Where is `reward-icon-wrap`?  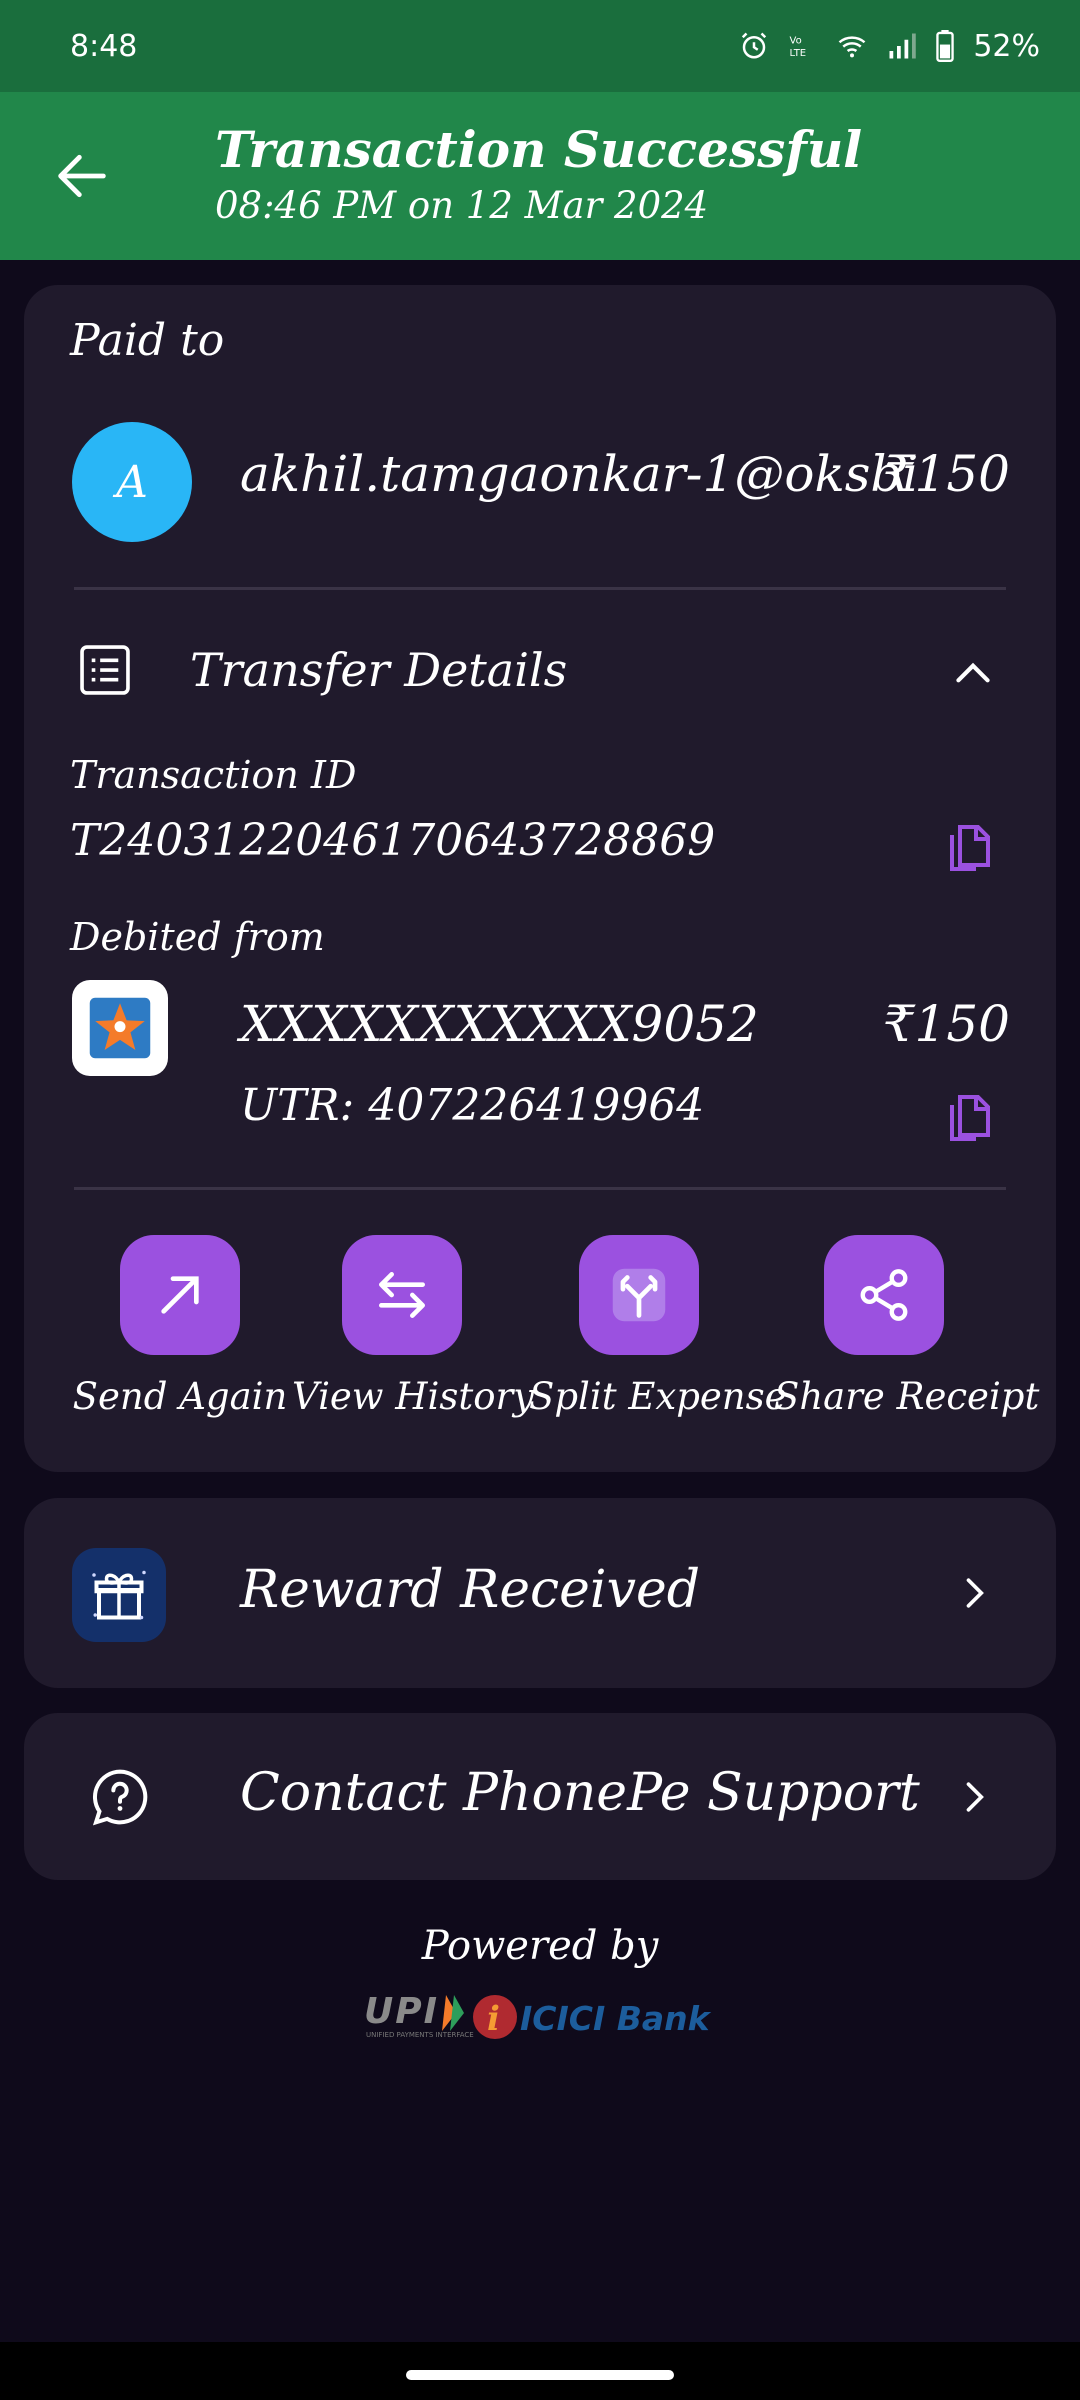
reward-icon-wrap is located at coordinates (119, 1595).